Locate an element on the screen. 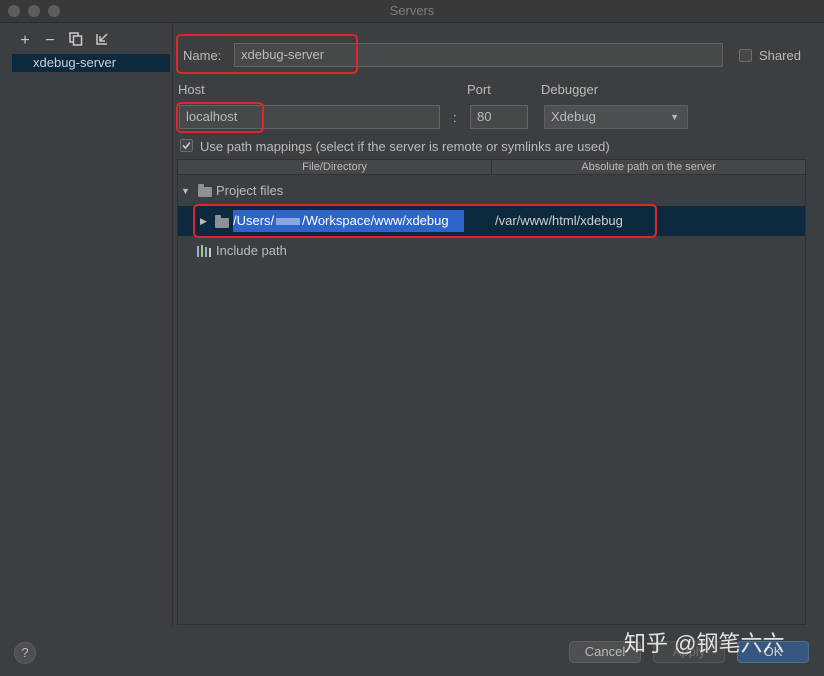 The height and width of the screenshot is (676, 824). remove-server-icon: − is located at coordinates (50, 41).